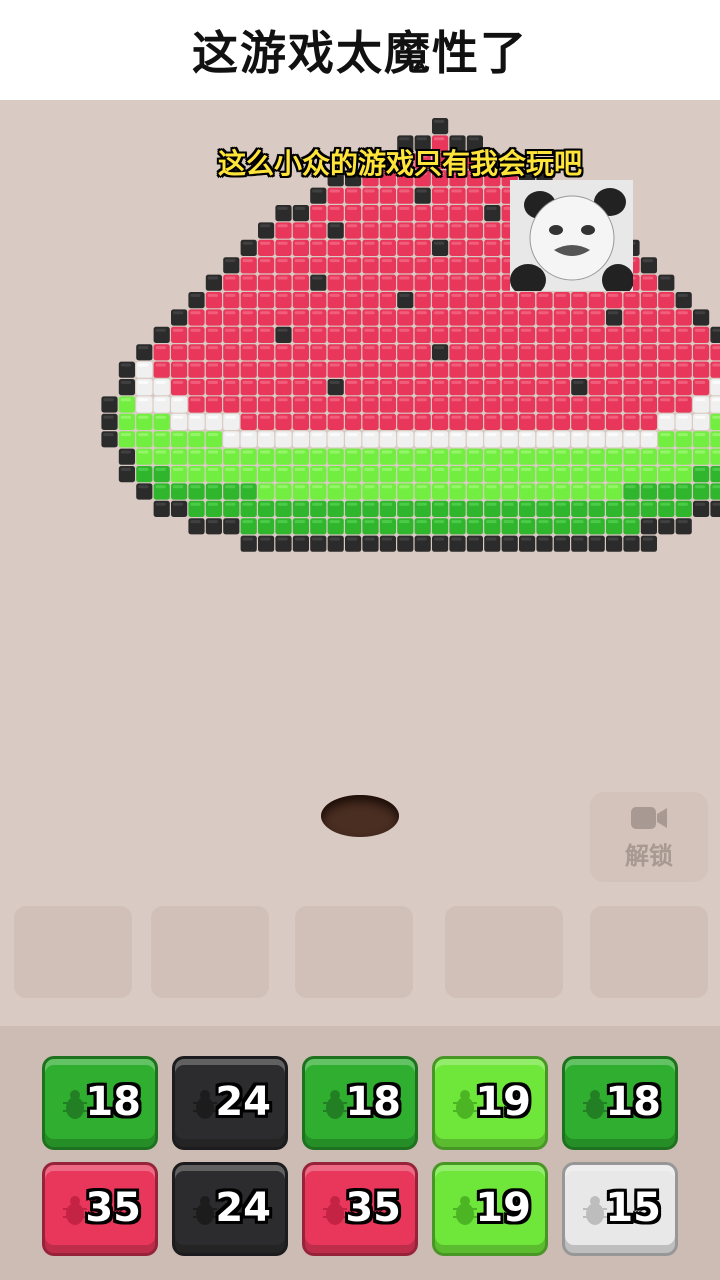 This screenshot has width=720, height=1280. What do you see at coordinates (633, 1208) in the screenshot?
I see `tile-count: 15` at bounding box center [633, 1208].